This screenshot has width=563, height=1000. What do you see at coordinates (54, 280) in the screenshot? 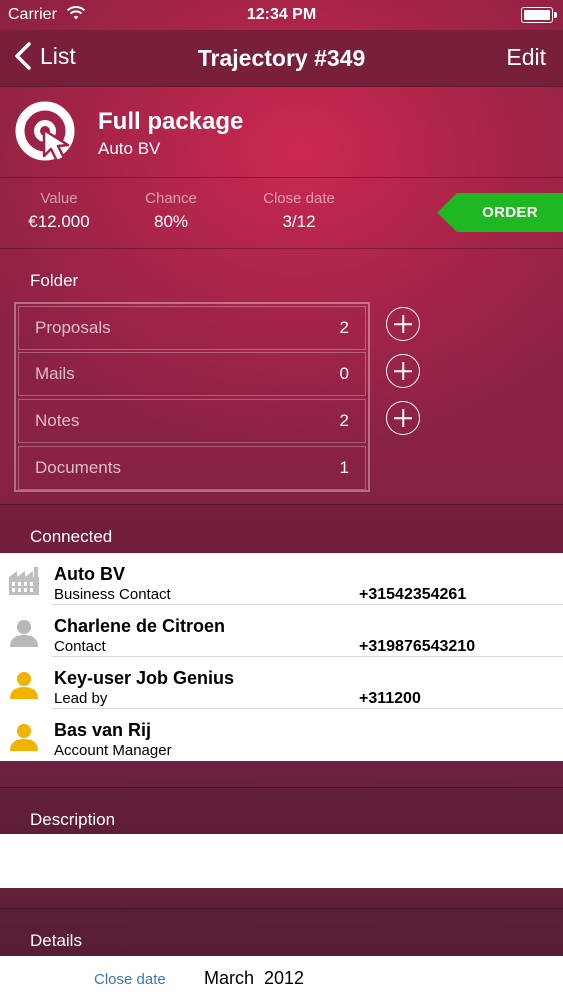
I see `folder-heading: Folder` at bounding box center [54, 280].